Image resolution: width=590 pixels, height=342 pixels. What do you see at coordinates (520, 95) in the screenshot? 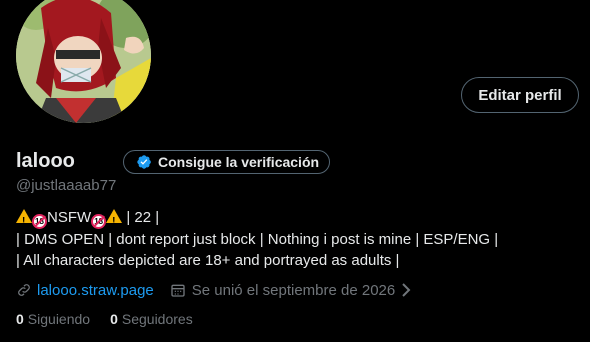
I see `edit-profile-button: Editar perfil` at bounding box center [520, 95].